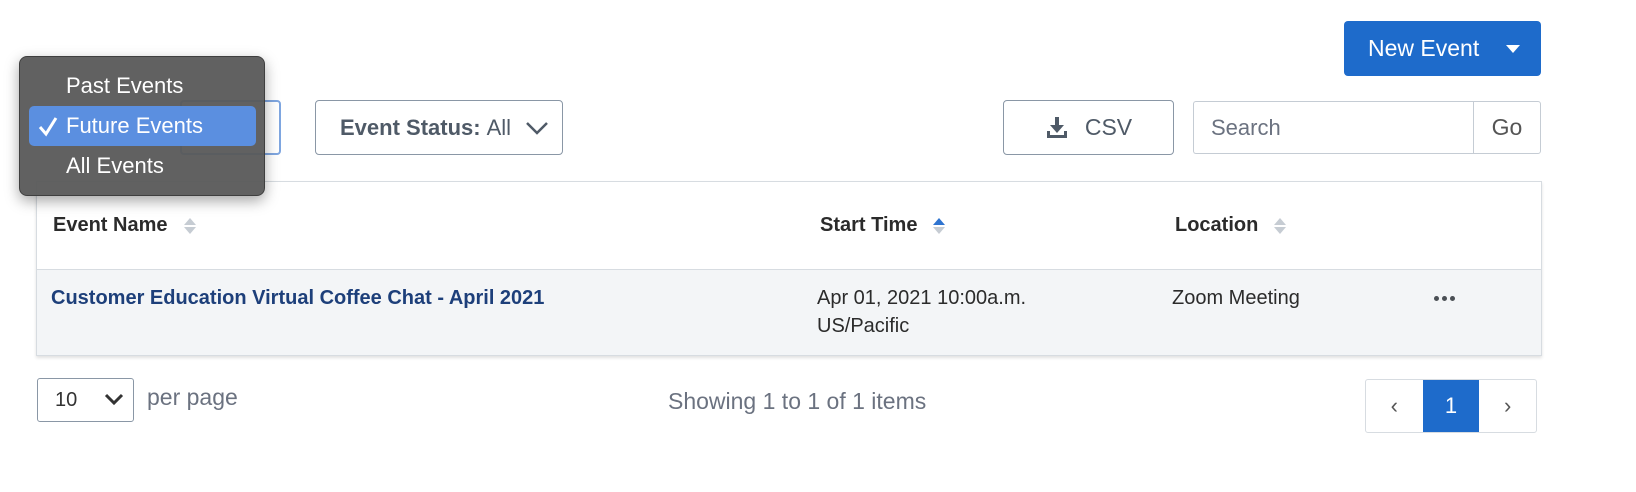  Describe the element at coordinates (869, 225) in the screenshot. I see `column-header-label: Start Time` at that location.